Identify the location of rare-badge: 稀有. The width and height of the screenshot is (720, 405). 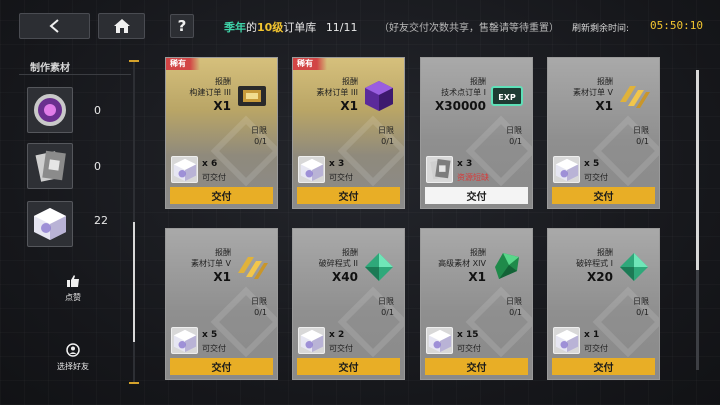
(183, 64).